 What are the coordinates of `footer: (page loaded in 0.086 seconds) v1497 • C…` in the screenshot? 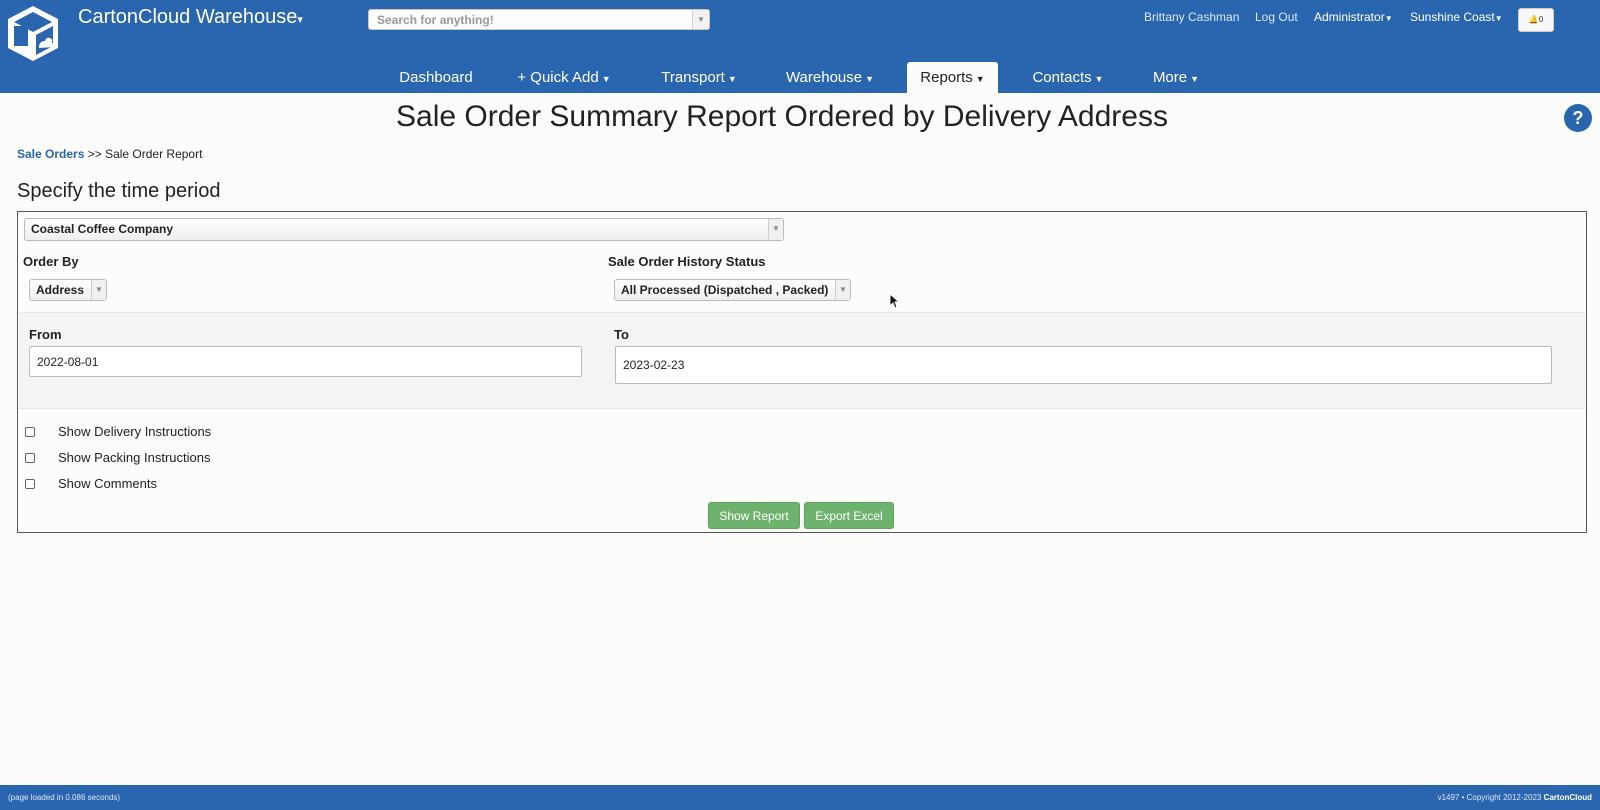 It's located at (800, 797).